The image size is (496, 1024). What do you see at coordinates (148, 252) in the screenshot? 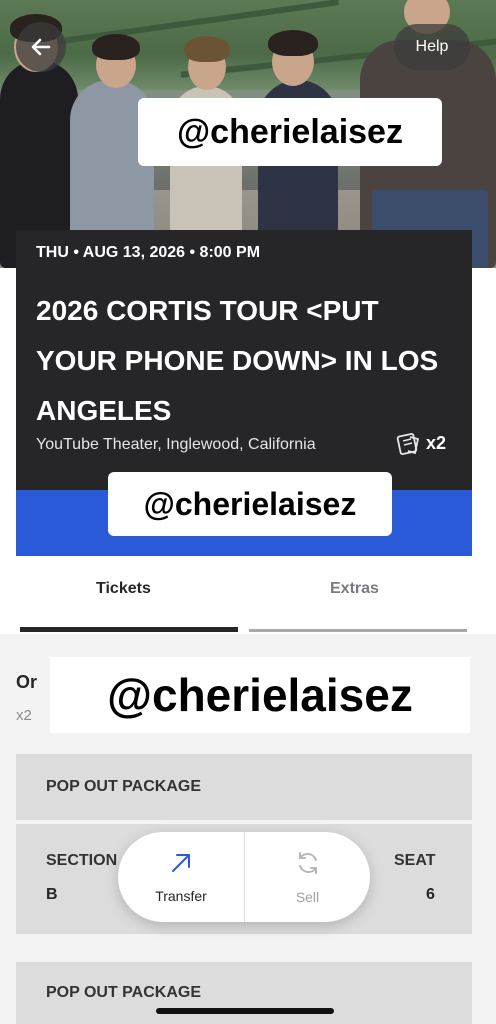
I see `event-date: THU • AUG 13, 2026 • 8:00 PM` at bounding box center [148, 252].